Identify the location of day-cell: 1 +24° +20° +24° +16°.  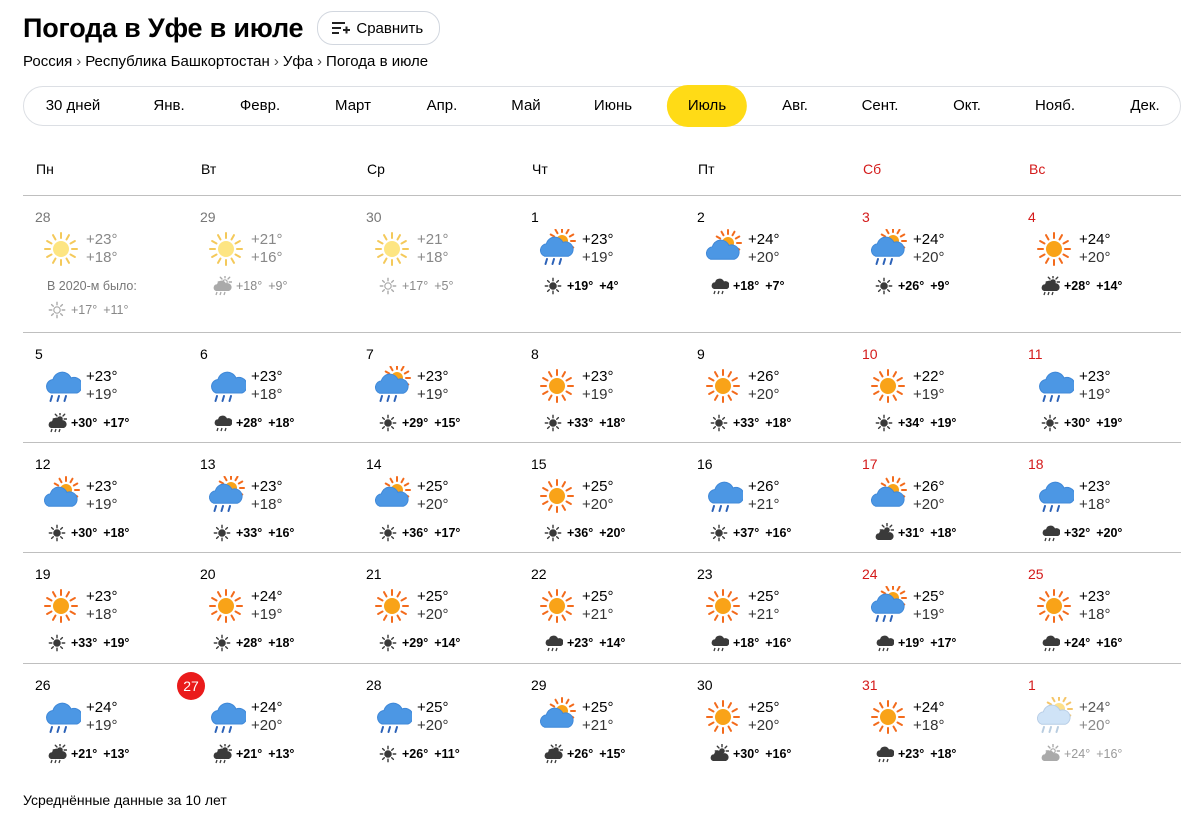
(1098, 721).